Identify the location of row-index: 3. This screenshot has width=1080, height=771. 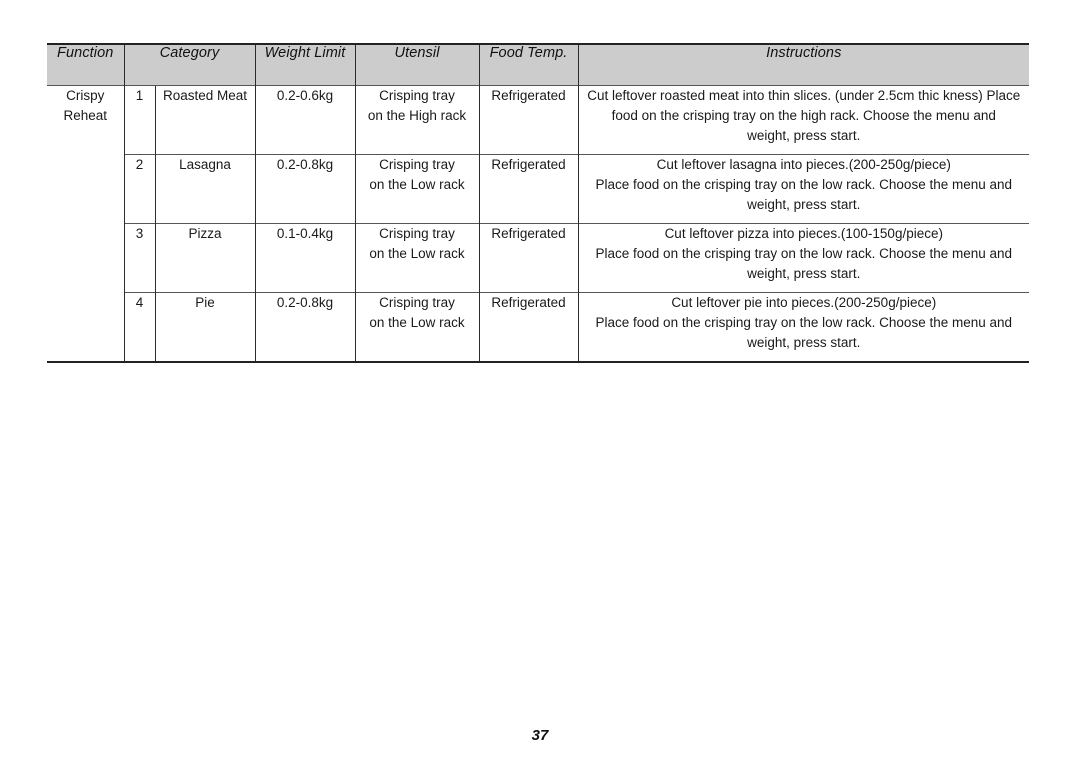
(139, 258).